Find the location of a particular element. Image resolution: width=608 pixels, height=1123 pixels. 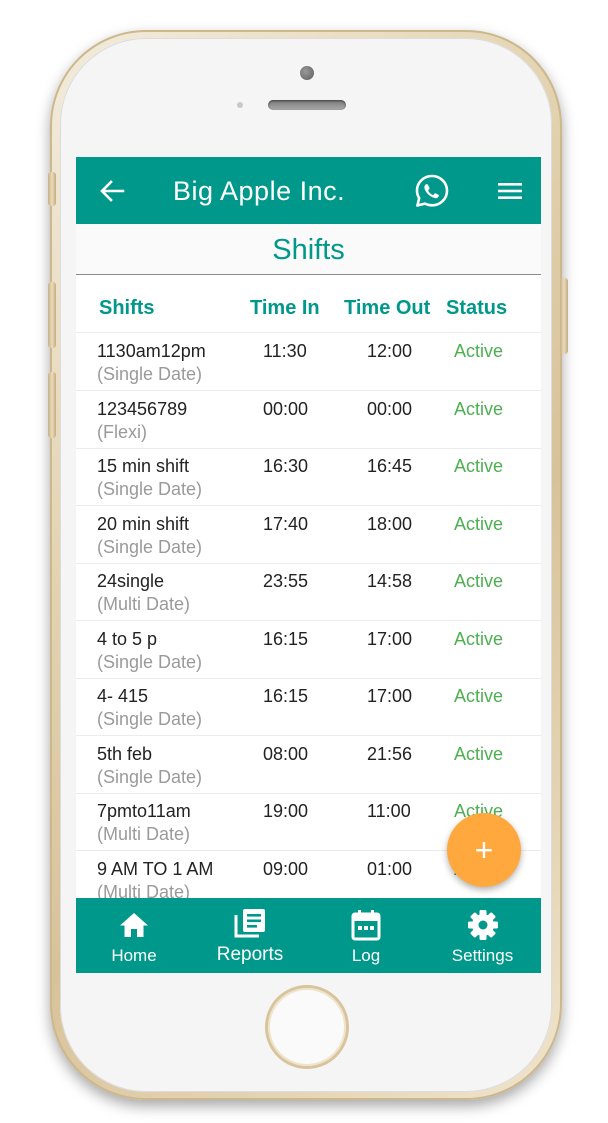

shift-time-in: 17:40 is located at coordinates (286, 523).